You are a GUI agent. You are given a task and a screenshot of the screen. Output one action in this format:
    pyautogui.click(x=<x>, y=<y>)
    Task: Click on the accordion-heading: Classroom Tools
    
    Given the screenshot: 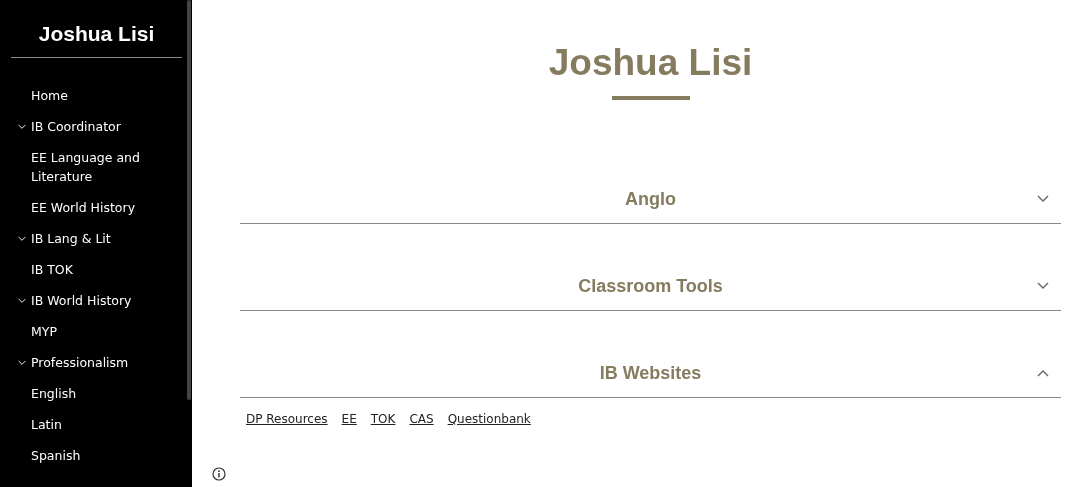 What is the action you would take?
    pyautogui.click(x=650, y=286)
    